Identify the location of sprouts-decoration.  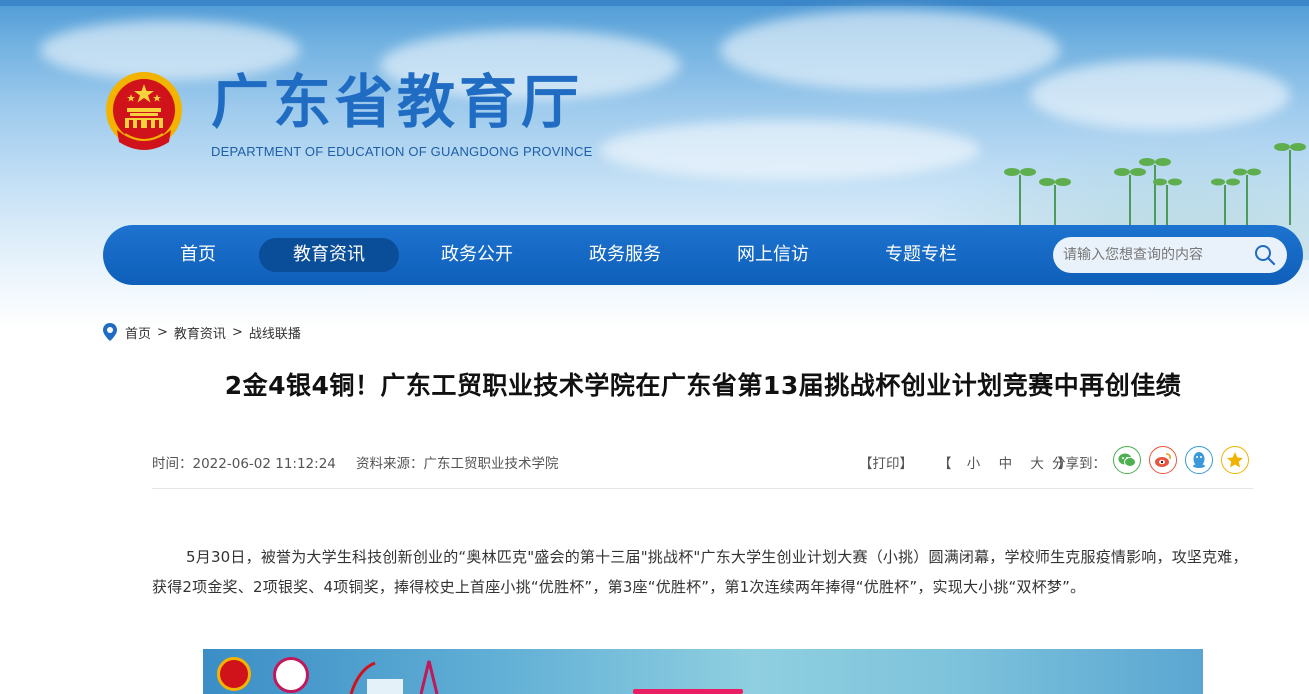
(1155, 184).